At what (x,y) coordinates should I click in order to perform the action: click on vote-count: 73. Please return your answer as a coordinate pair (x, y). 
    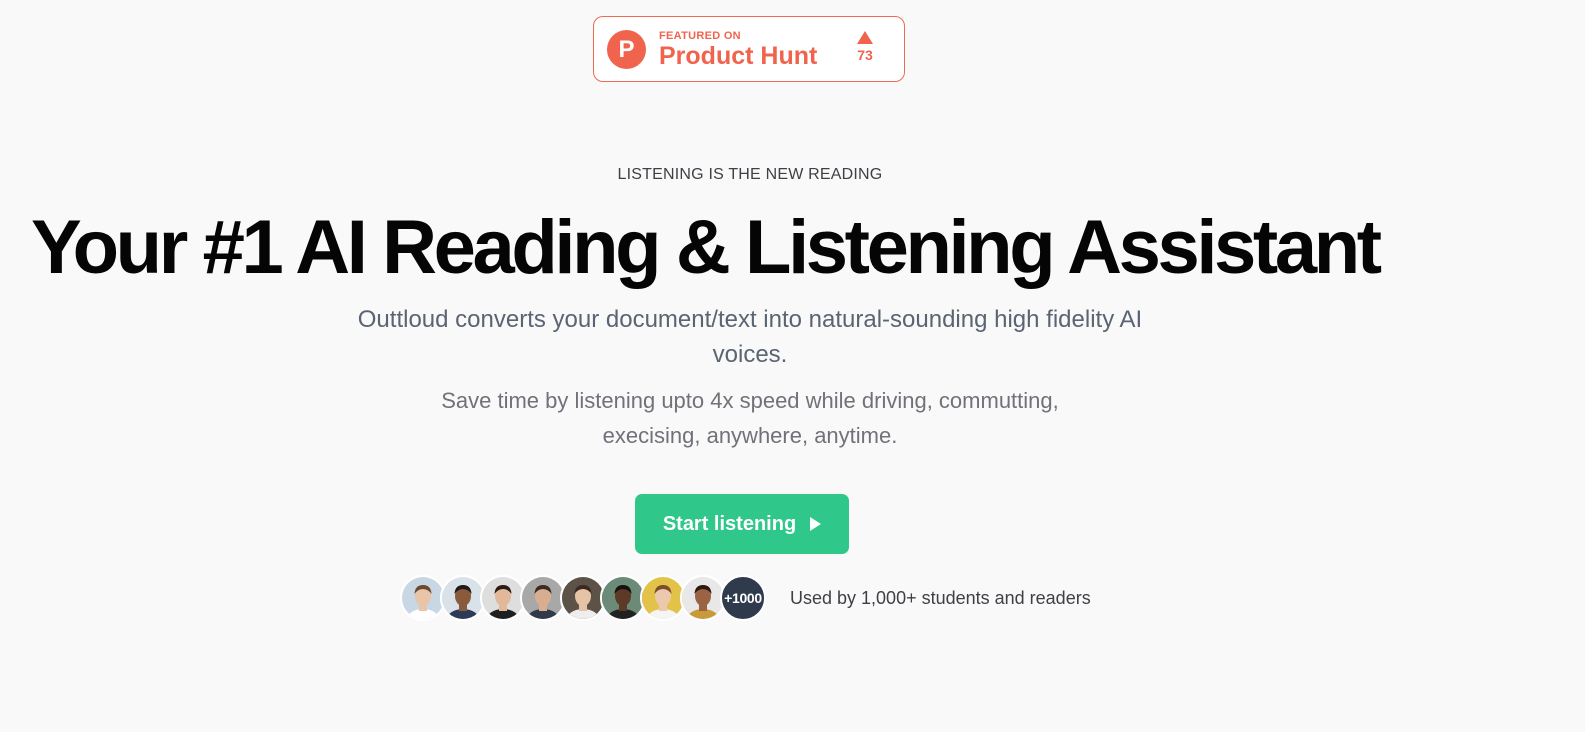
    Looking at the image, I should click on (865, 46).